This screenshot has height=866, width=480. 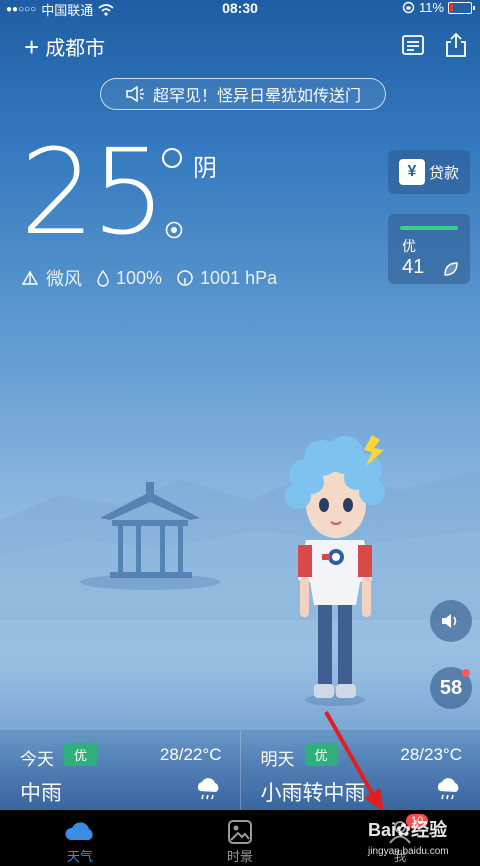 I want to click on speaker-icon, so click(x=449, y=621).